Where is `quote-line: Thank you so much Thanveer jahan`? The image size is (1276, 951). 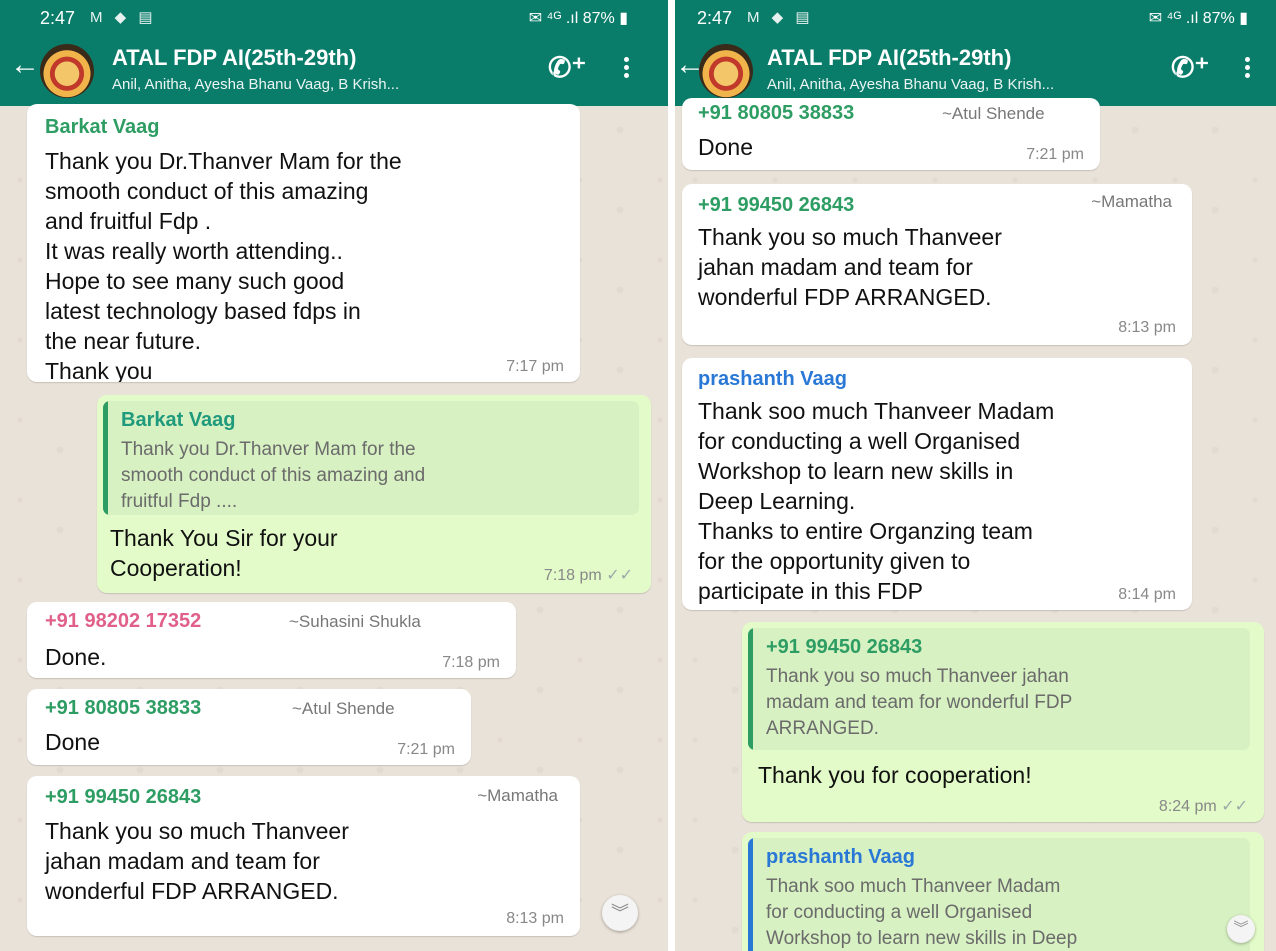
quote-line: Thank you so much Thanveer jahan is located at coordinates (917, 676).